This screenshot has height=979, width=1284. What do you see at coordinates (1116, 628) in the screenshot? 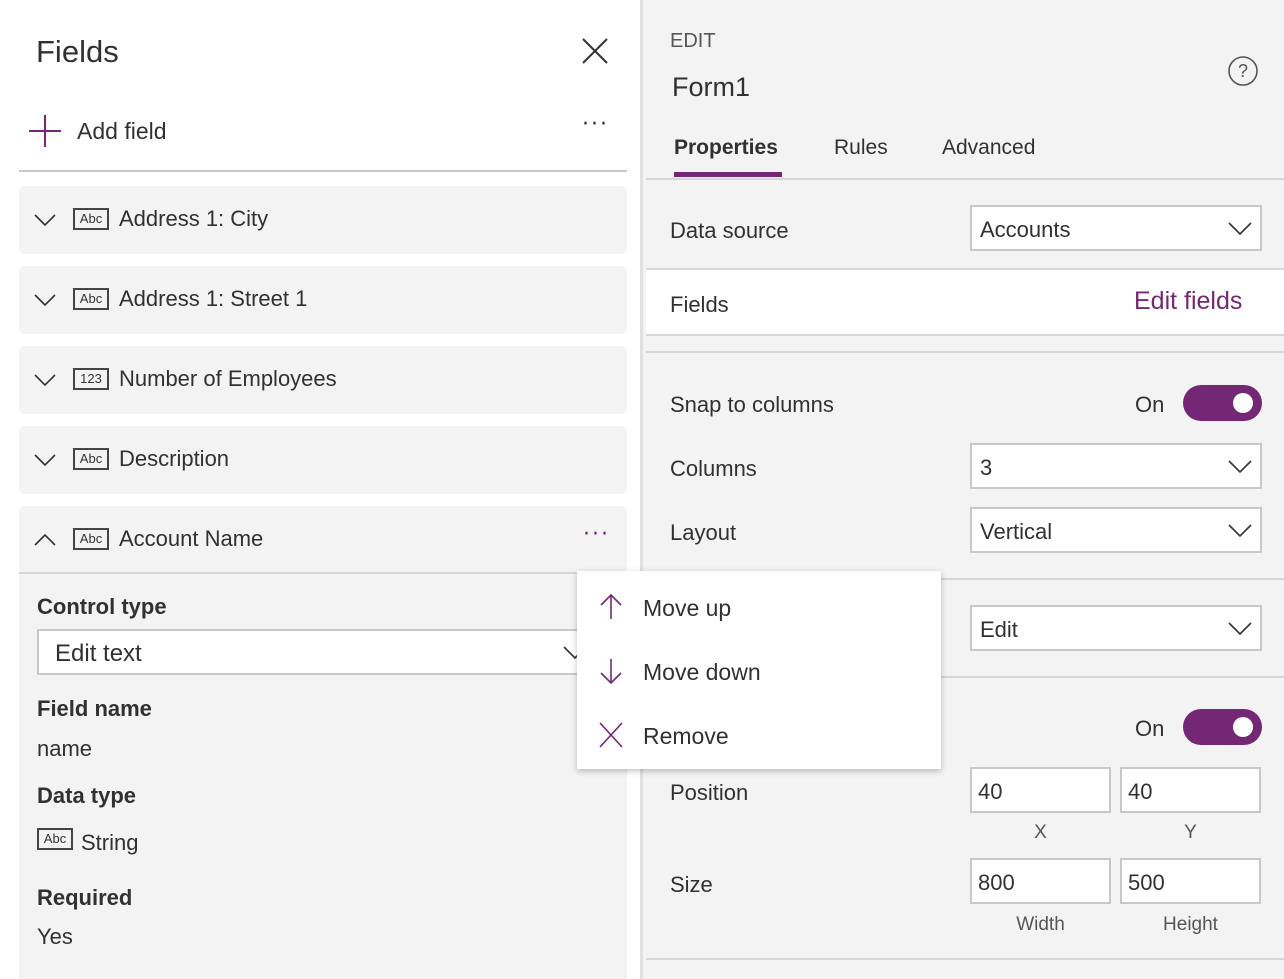
I see `mode-dropdown: Edit` at bounding box center [1116, 628].